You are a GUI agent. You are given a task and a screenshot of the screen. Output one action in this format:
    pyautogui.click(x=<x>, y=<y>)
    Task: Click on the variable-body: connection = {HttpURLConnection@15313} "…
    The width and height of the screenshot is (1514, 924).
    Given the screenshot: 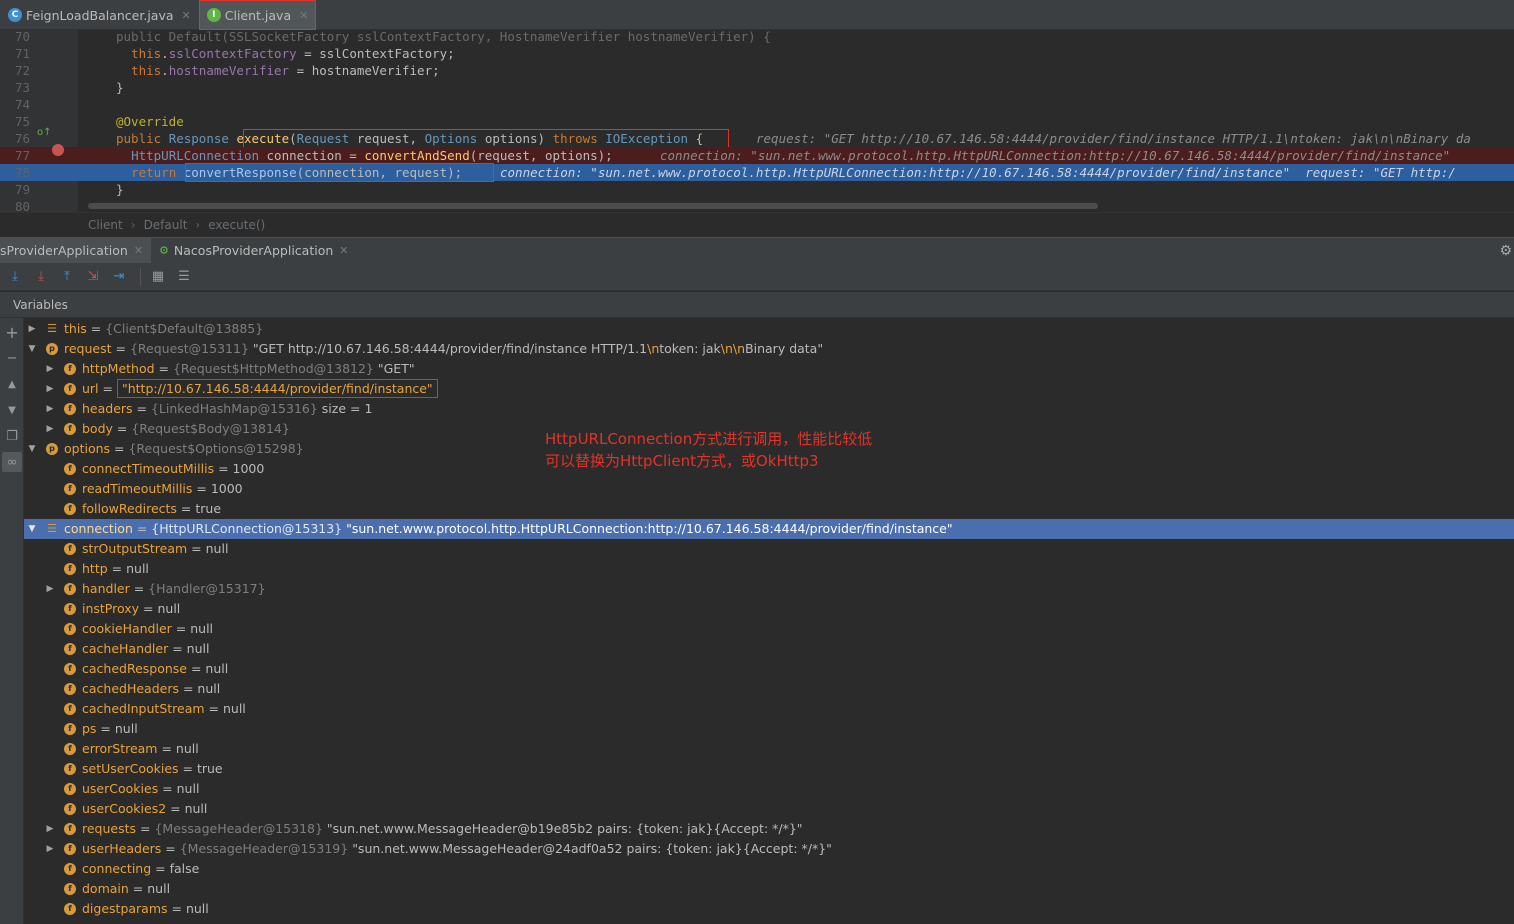 What is the action you would take?
    pyautogui.click(x=508, y=529)
    